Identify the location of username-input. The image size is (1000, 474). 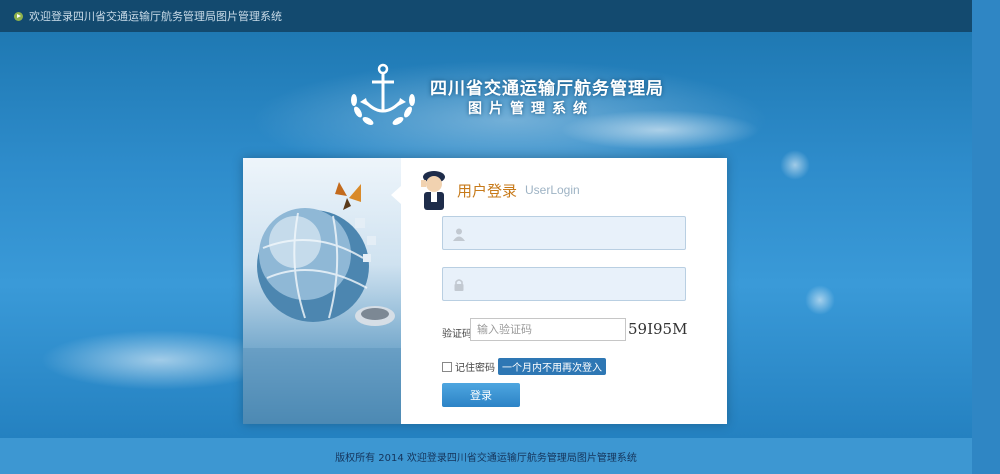
(576, 233).